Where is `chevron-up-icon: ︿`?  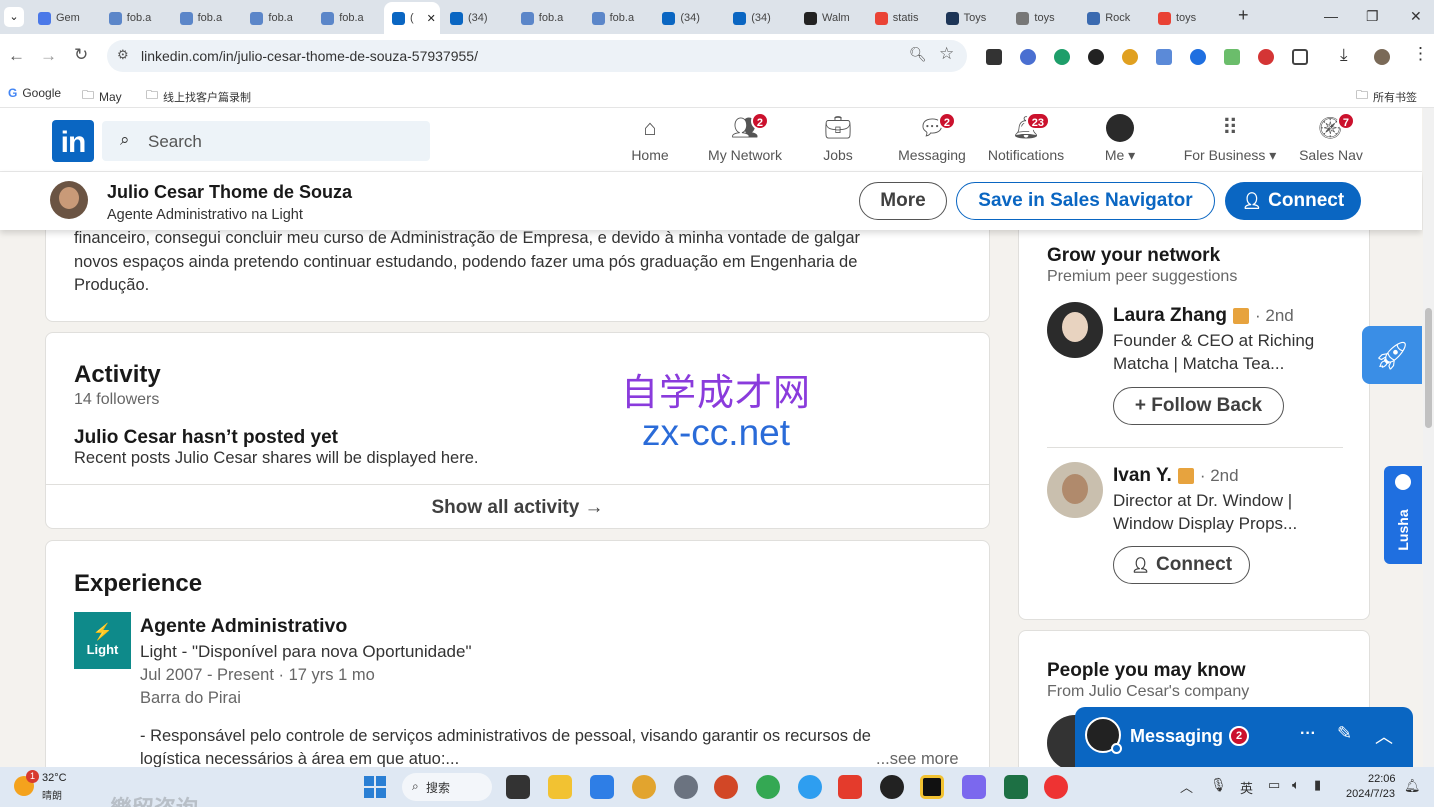 chevron-up-icon: ︿ is located at coordinates (1384, 736).